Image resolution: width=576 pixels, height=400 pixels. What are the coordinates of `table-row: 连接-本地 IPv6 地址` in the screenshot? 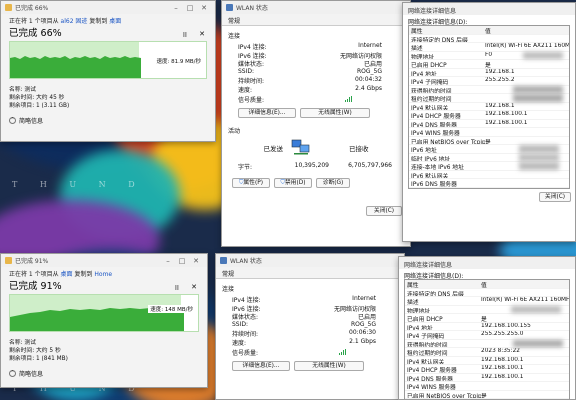 It's located at (489, 166).